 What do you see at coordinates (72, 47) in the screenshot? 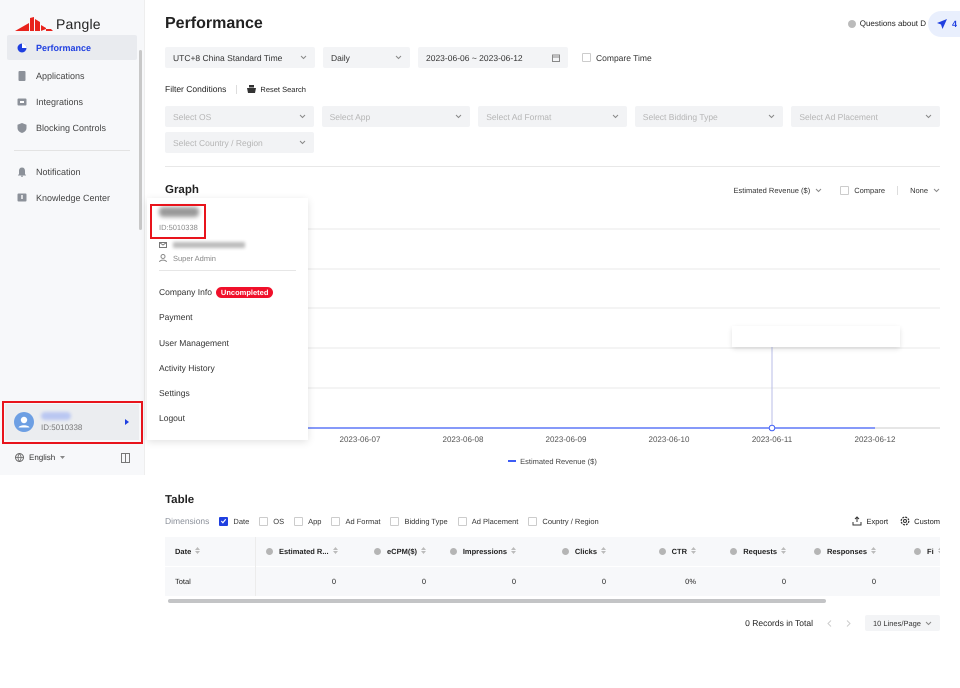
I see `sidebar-item: Performance` at bounding box center [72, 47].